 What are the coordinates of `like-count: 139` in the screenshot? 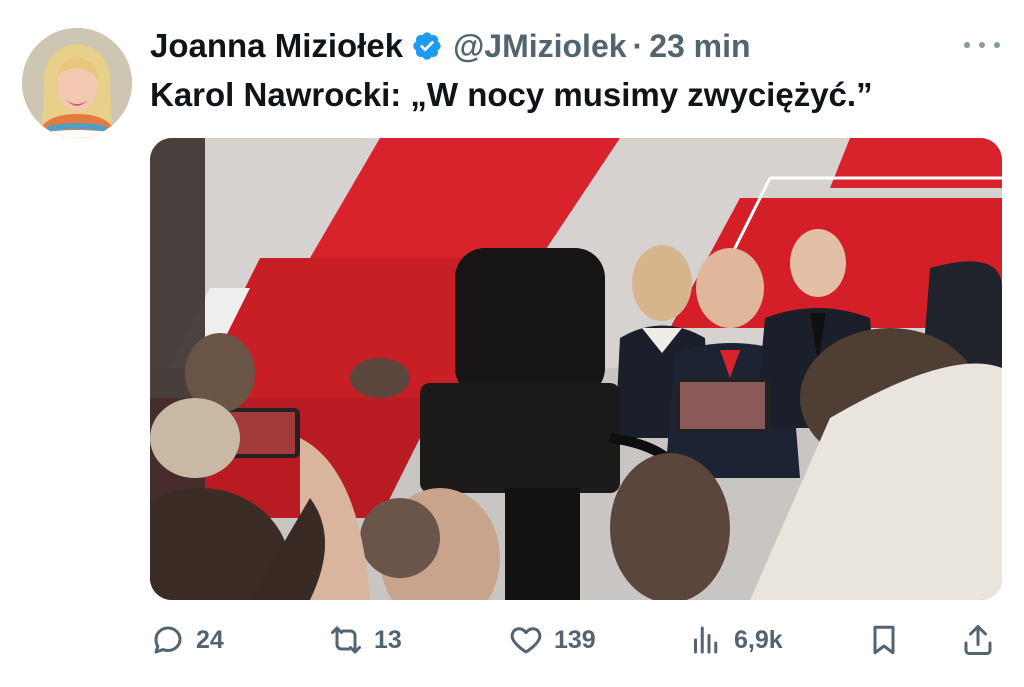 It's located at (575, 639).